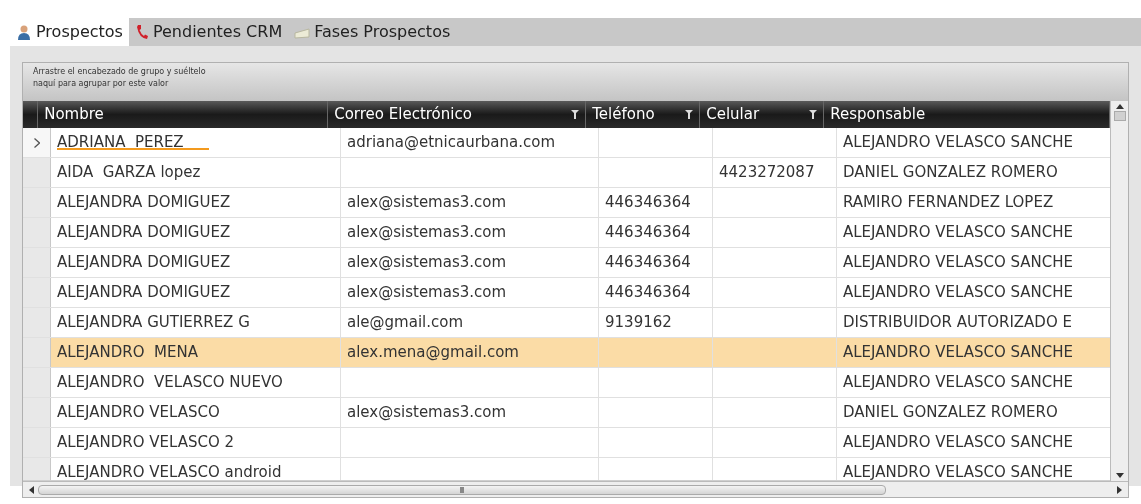  I want to click on table-cell: ALEJANDRO VELASCO 2, so click(196, 442).